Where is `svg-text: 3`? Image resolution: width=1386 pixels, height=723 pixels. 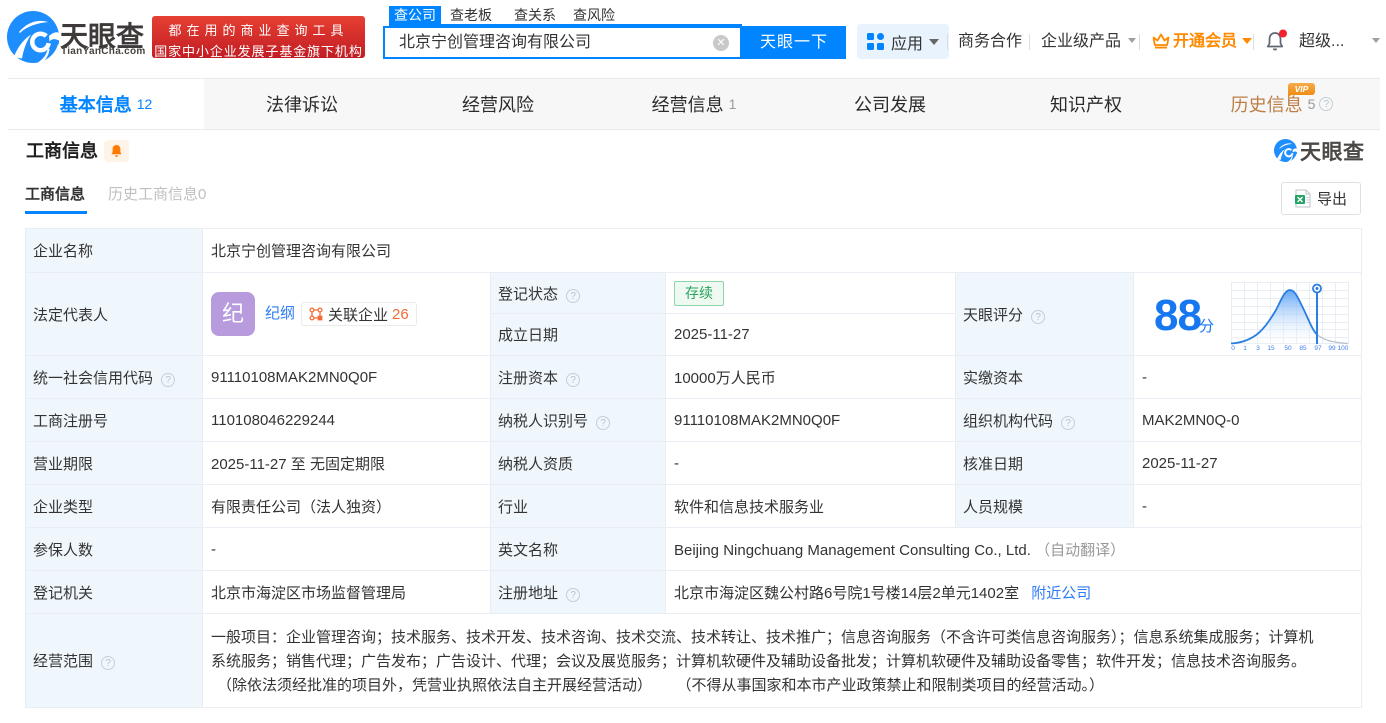
svg-text: 3 is located at coordinates (1258, 347).